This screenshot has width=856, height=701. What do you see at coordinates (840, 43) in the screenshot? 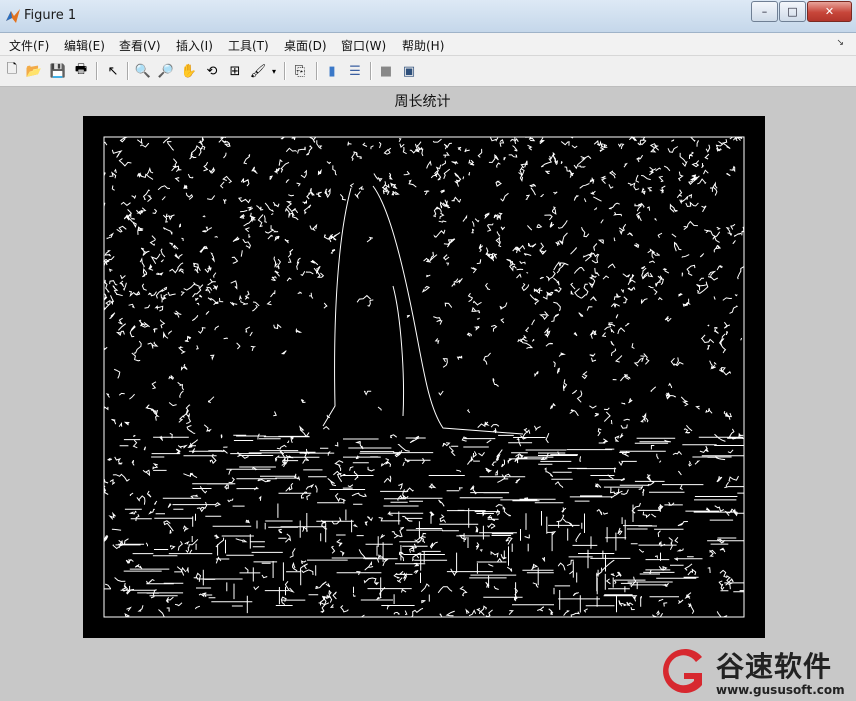
I see `menu-overflow-icon: ↘` at bounding box center [840, 43].